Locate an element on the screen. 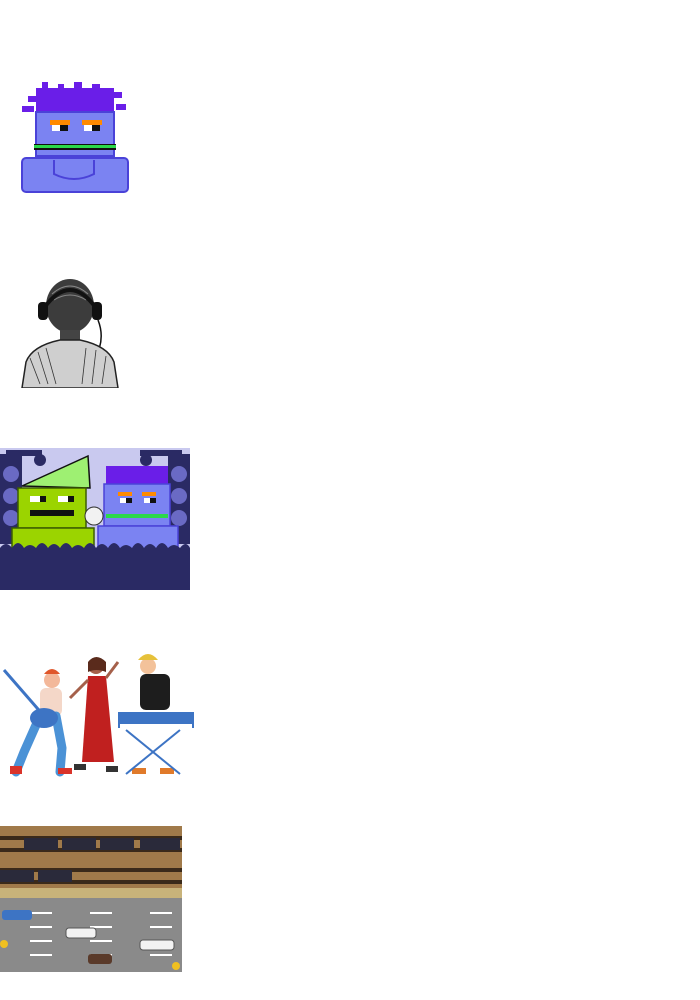 This screenshot has width=700, height=1000. left-brow is located at coordinates (60, 122).